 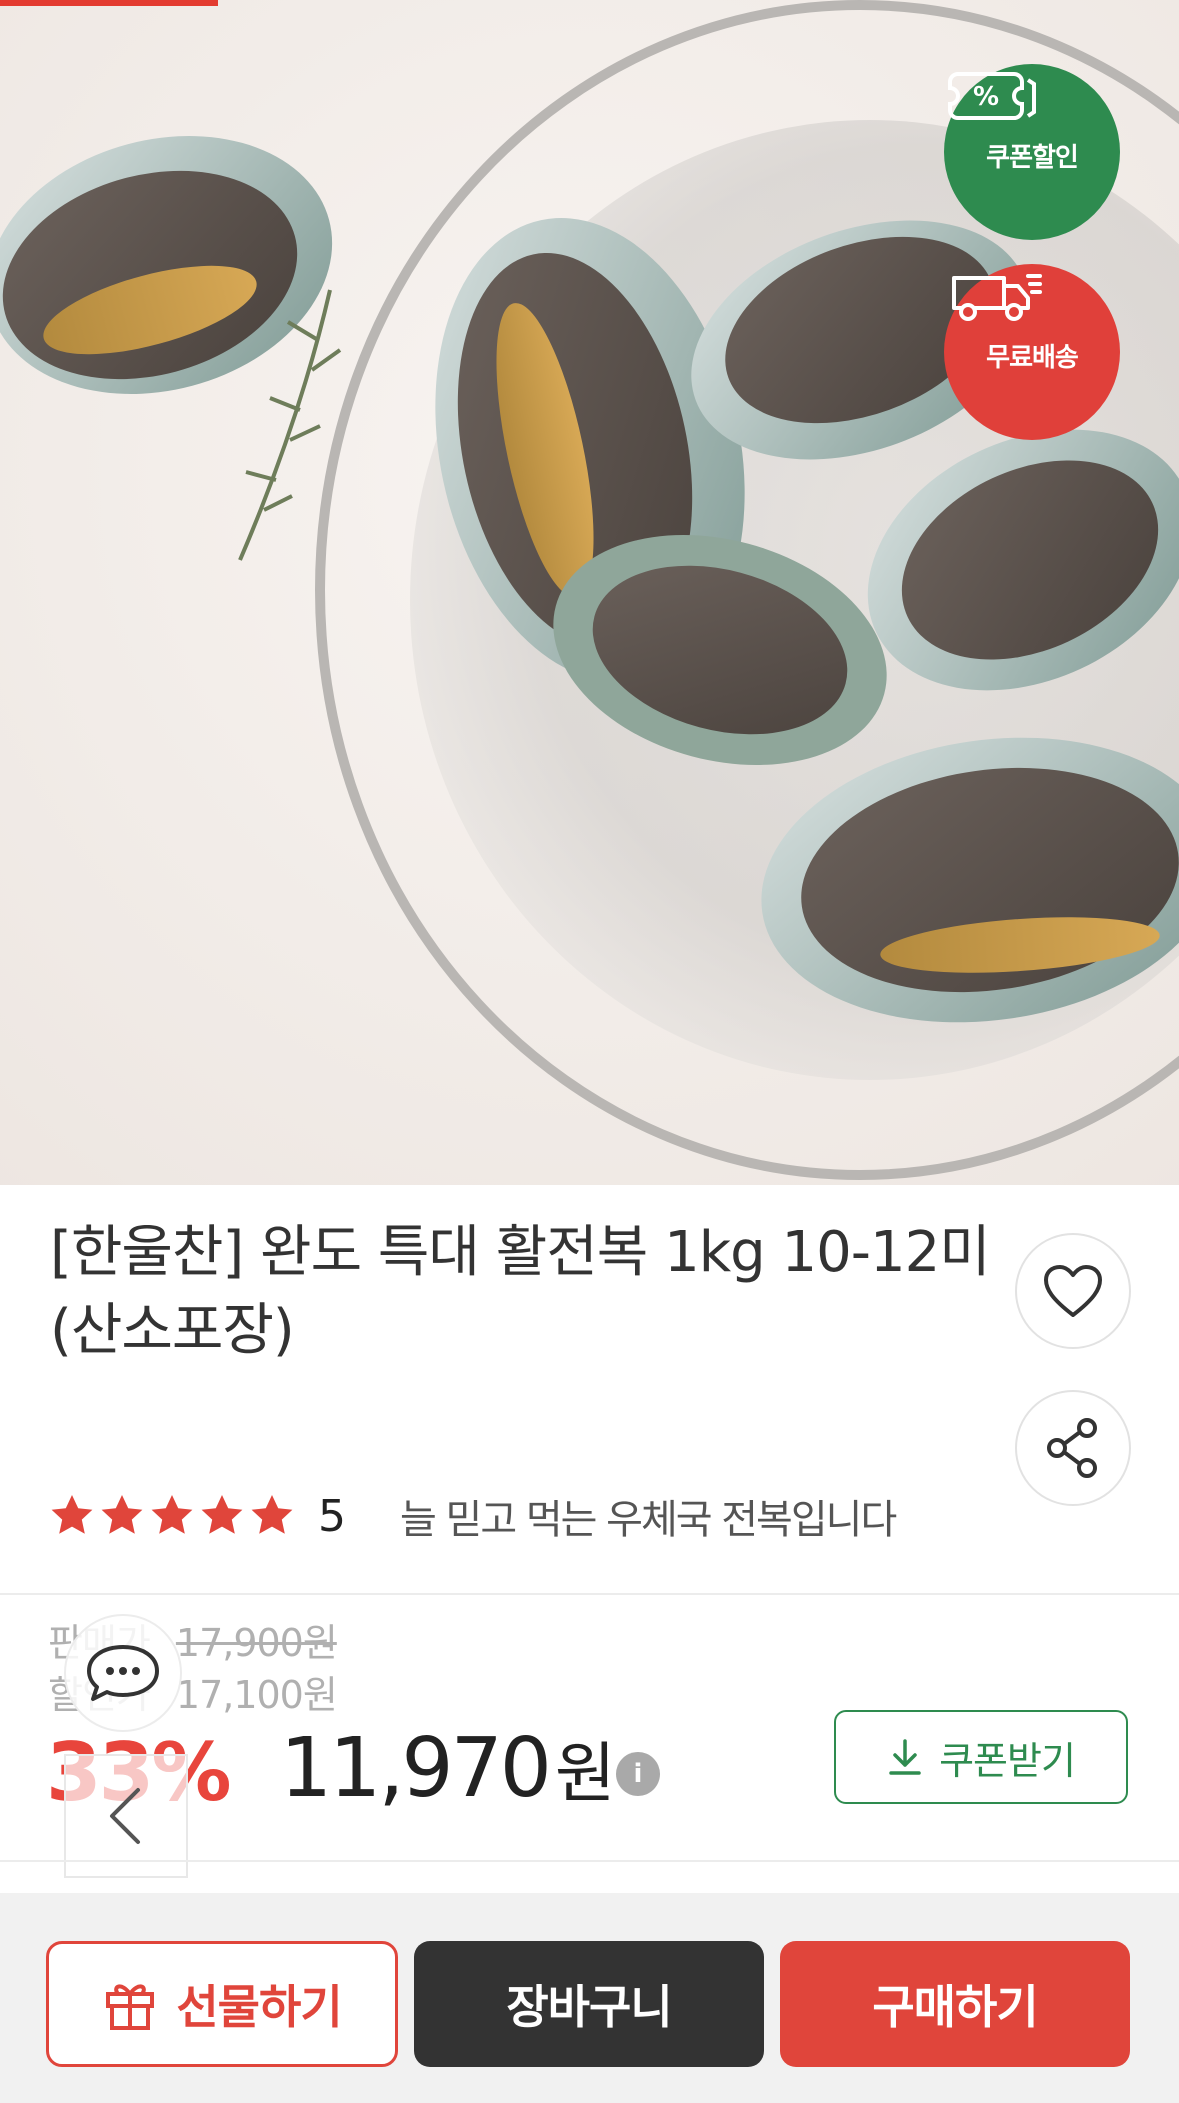 I want to click on product-title: [한울찬] 완도 특대 활전복 1kg 10-12미 (산소포장), so click(x=520, y=1291).